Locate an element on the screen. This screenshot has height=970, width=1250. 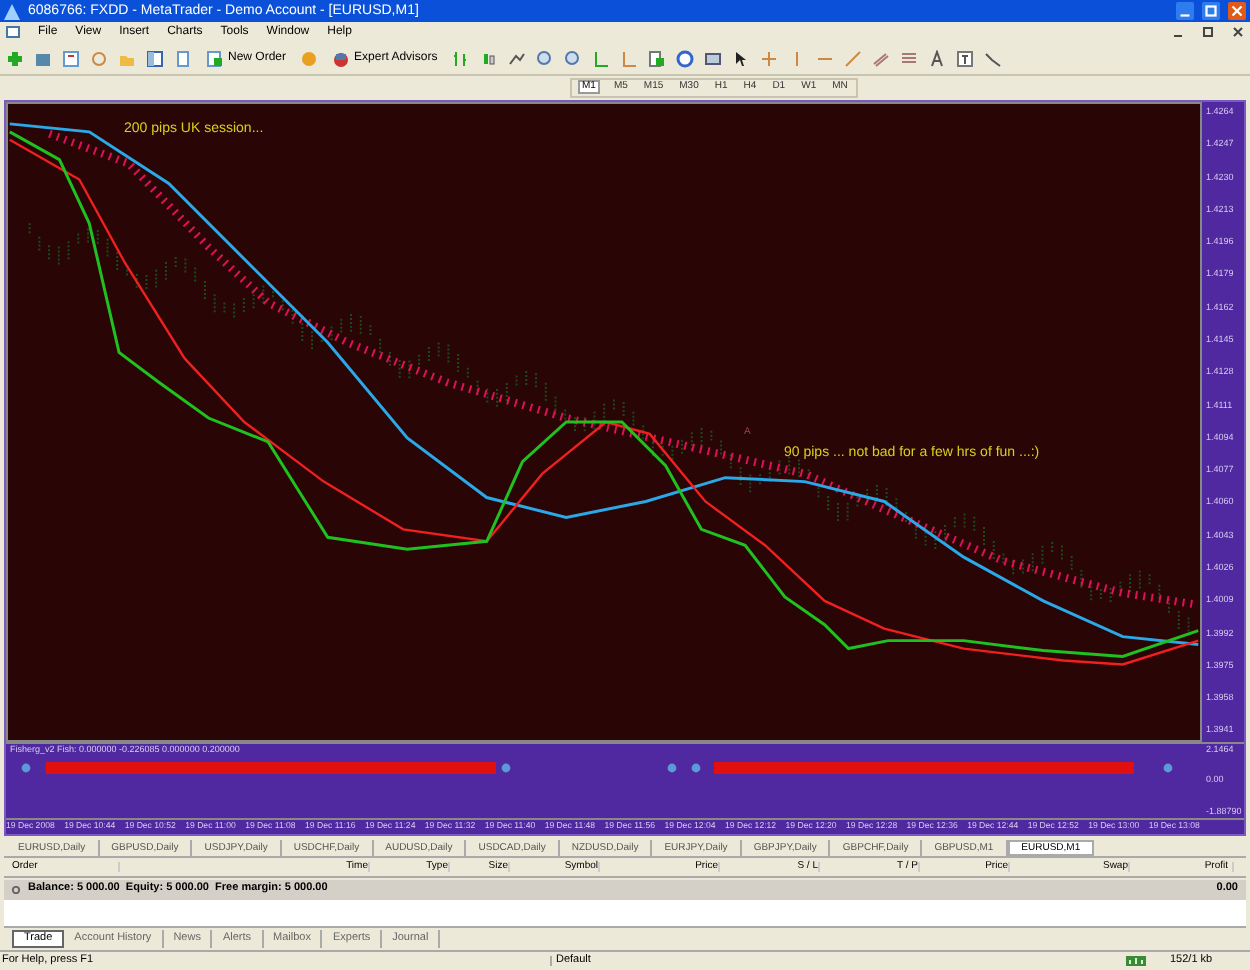
indicators-icon is located at coordinates (656, 58).